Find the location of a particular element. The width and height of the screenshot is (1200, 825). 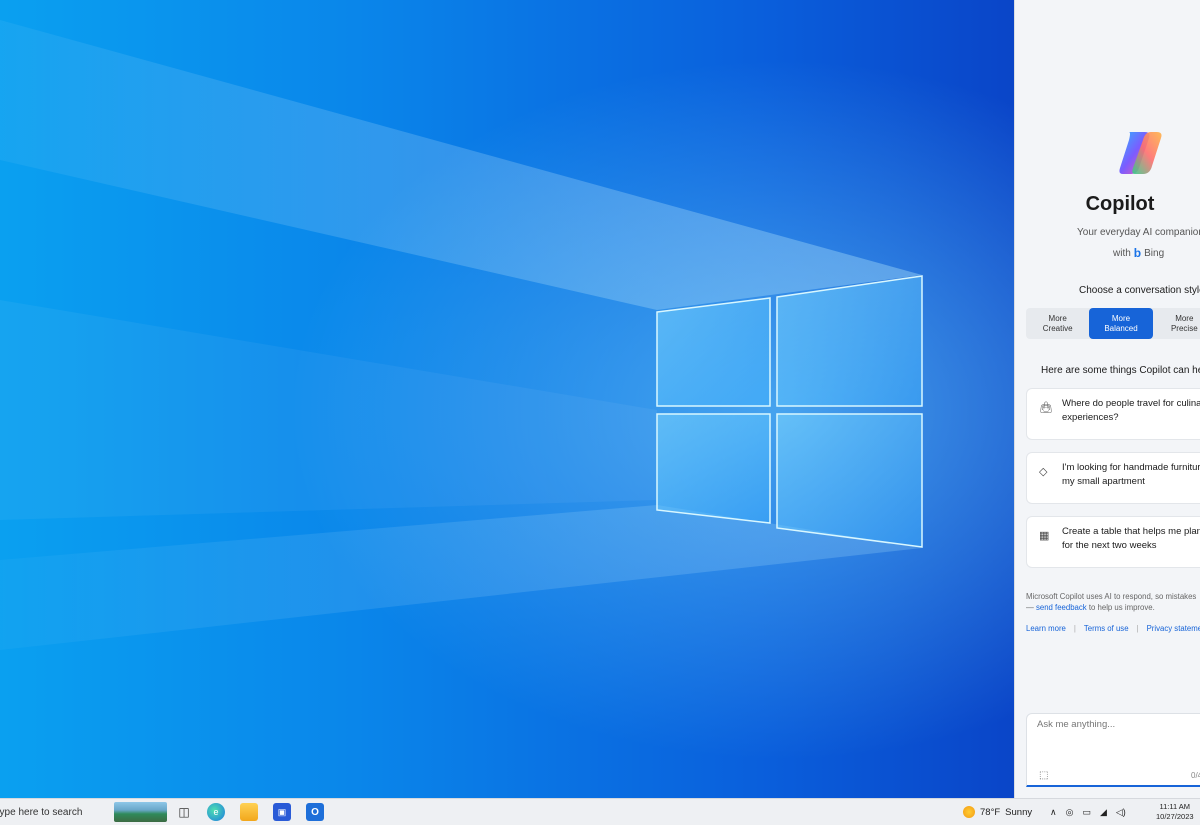

style-balanced-button: More Balanced is located at coordinates (1121, 323).